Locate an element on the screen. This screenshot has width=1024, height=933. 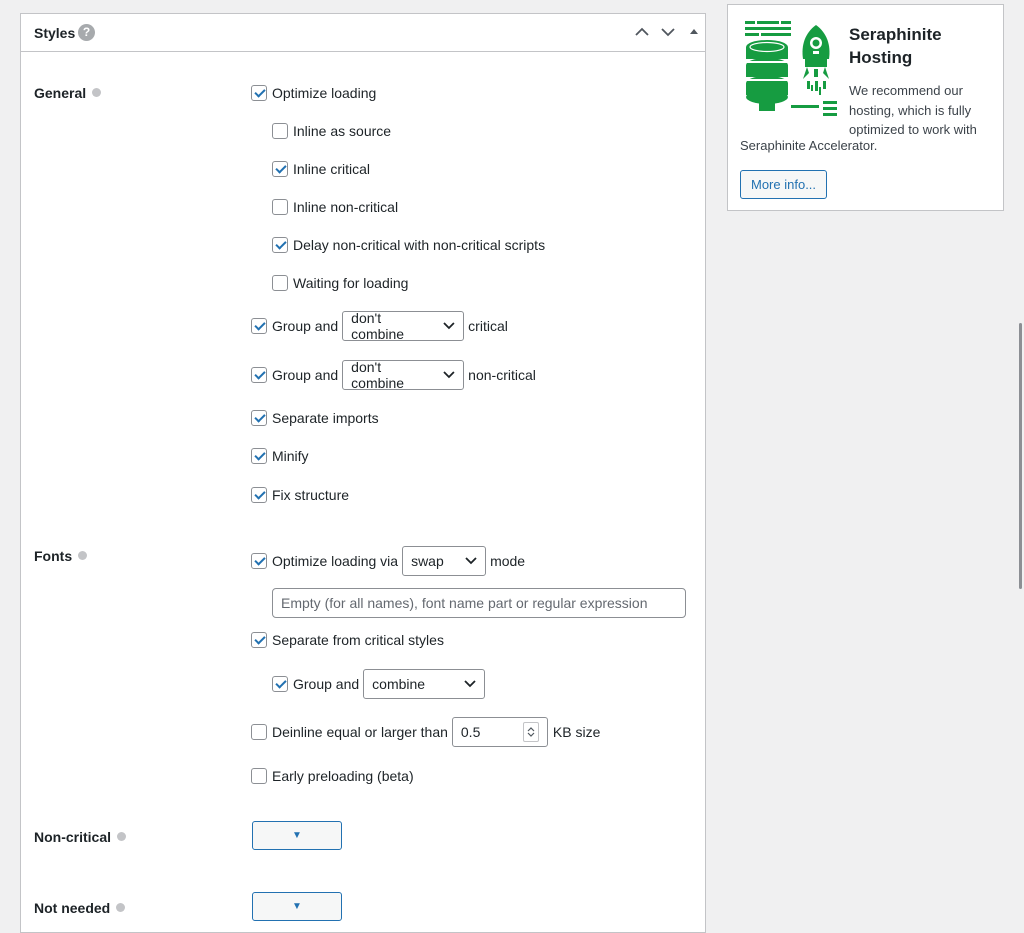
waiting-for-loading-checkbox is located at coordinates (280, 283).